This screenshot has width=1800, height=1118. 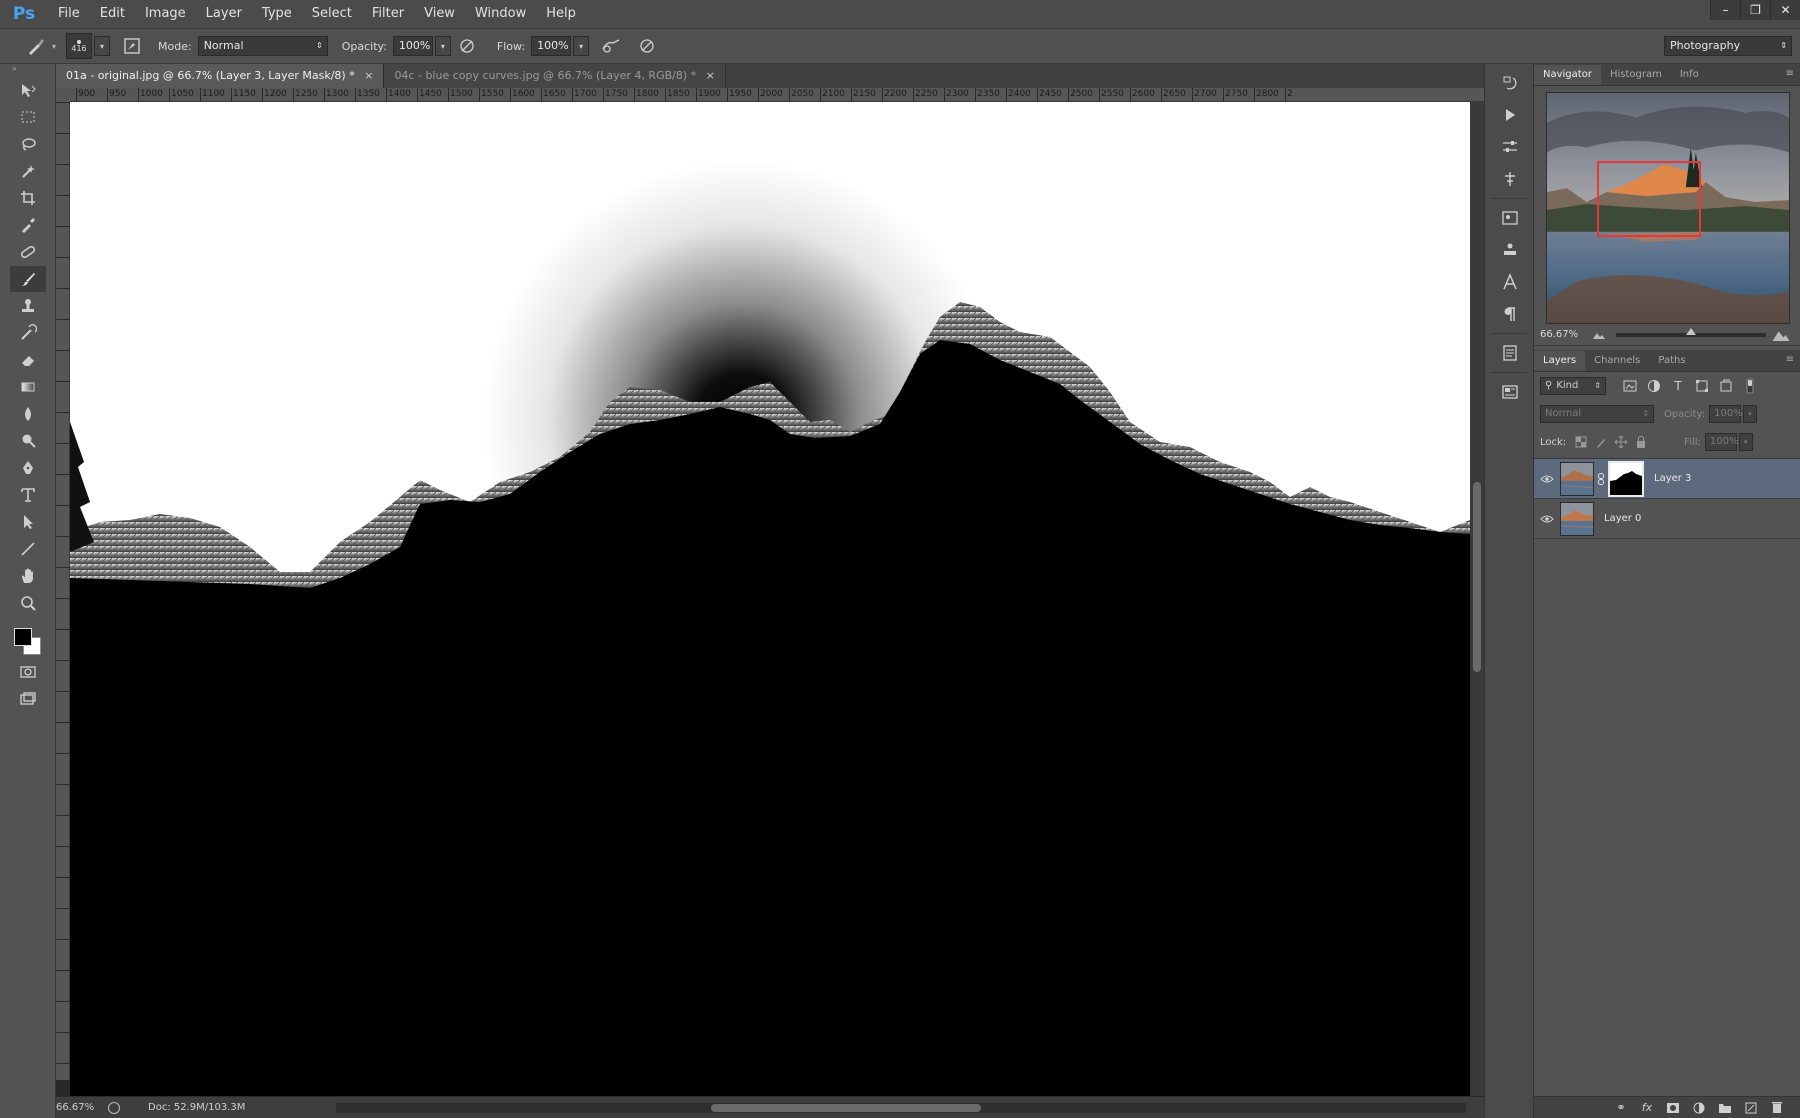 I want to click on menu-type: Type, so click(x=277, y=14).